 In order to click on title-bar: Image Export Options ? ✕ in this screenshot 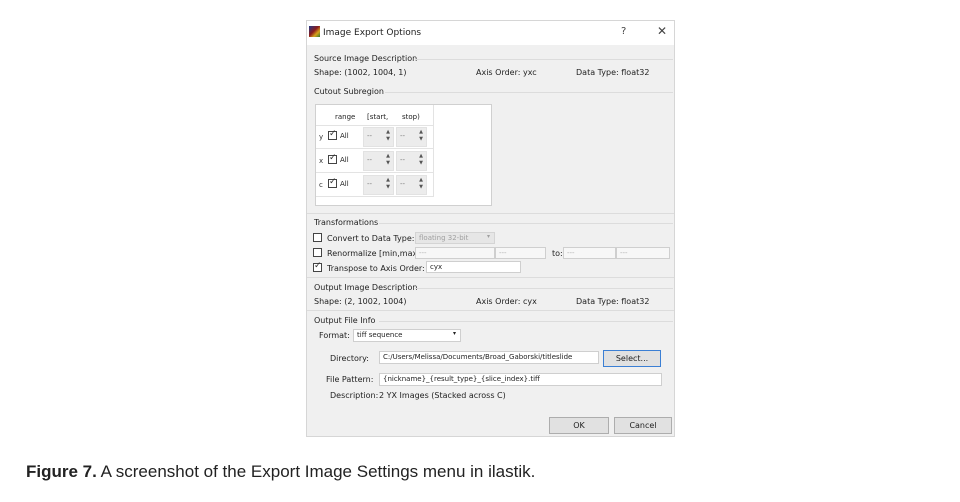, I will do `click(490, 33)`.